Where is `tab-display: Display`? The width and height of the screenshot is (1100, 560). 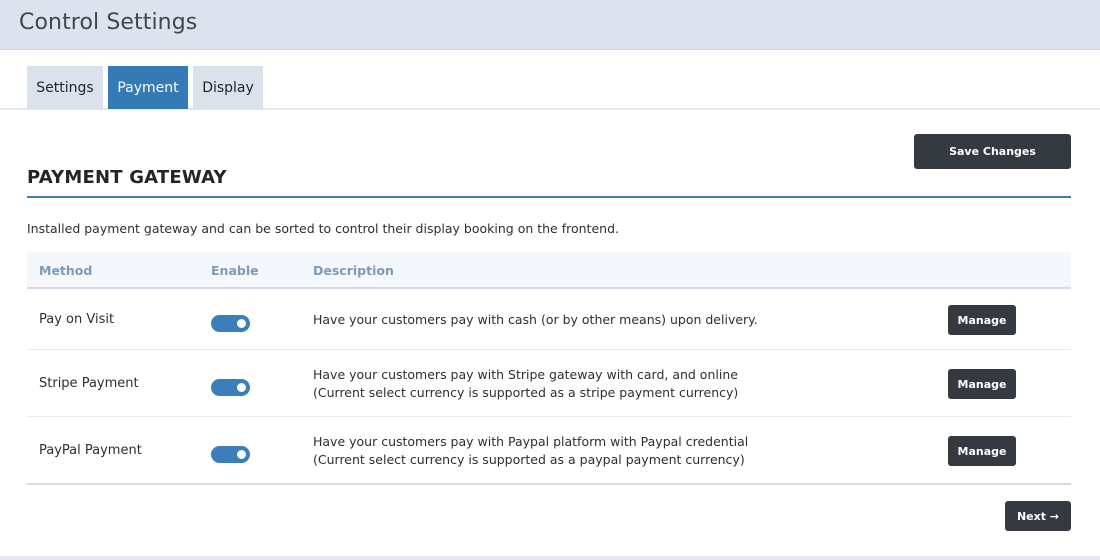 tab-display: Display is located at coordinates (228, 87).